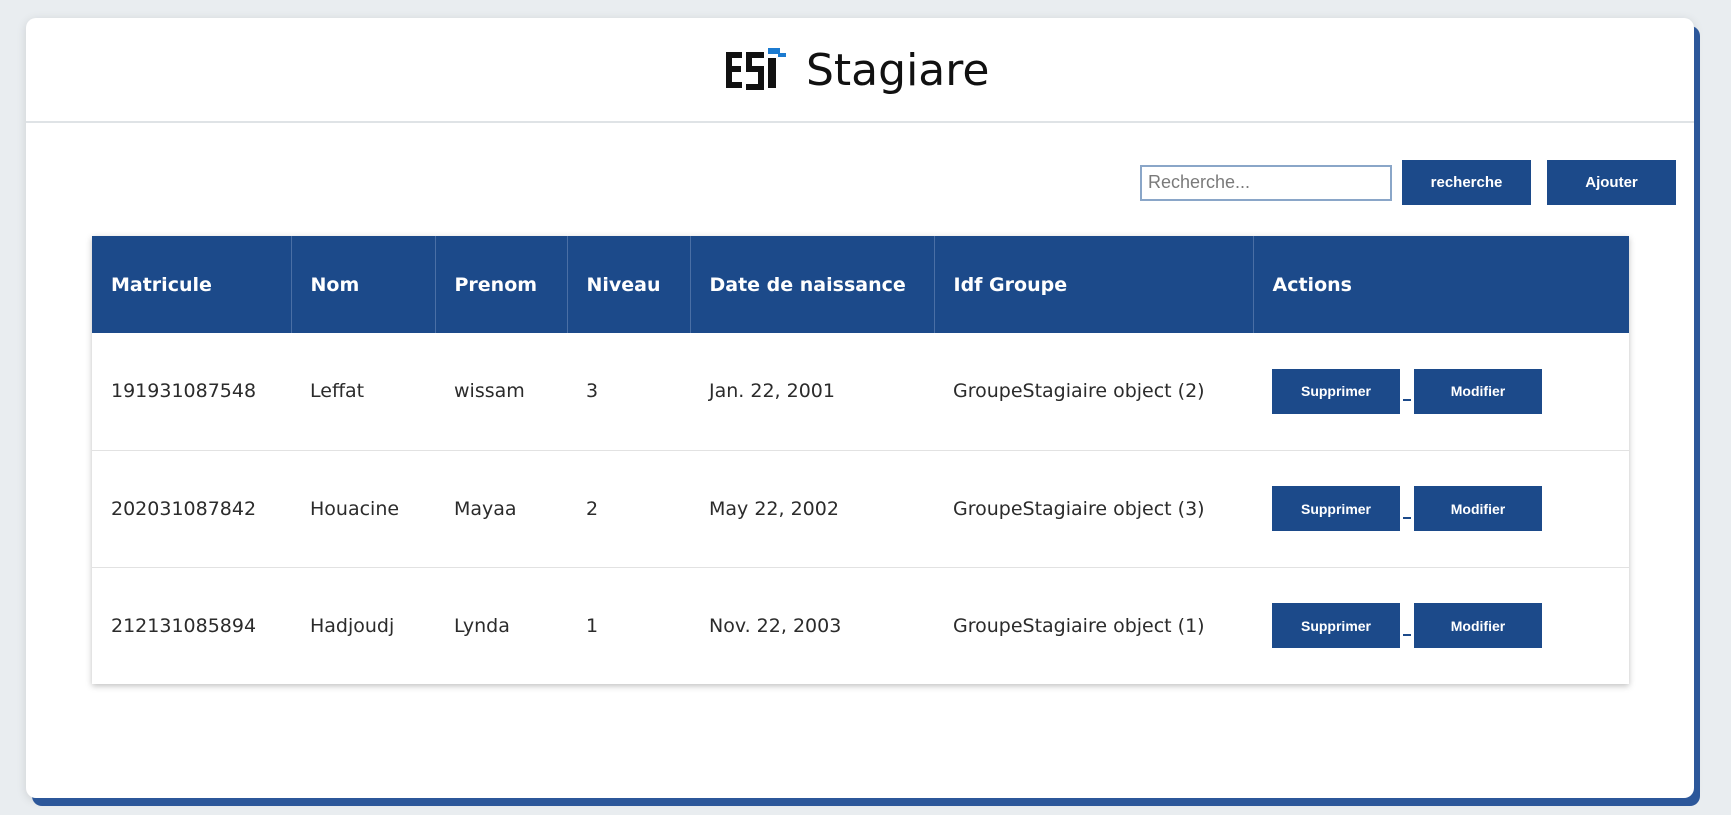 This screenshot has height=815, width=1731. I want to click on brand: Stagiare, so click(856, 70).